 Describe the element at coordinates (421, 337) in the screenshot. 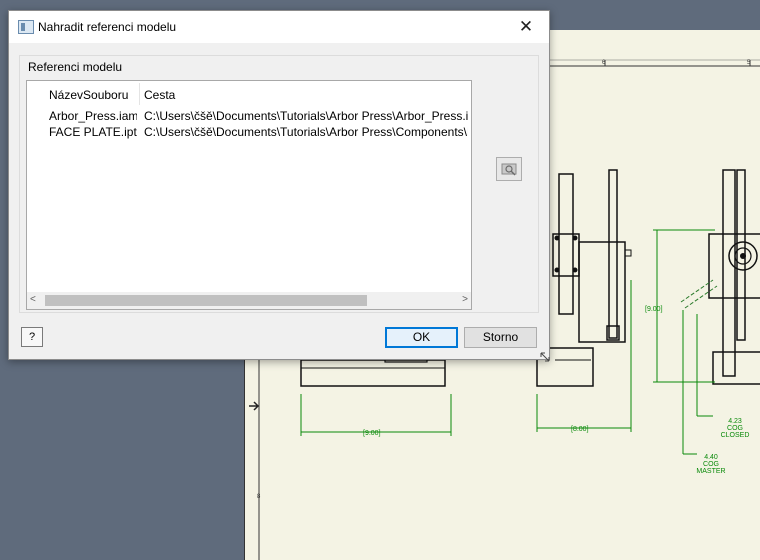

I see `ok-button: OK` at that location.